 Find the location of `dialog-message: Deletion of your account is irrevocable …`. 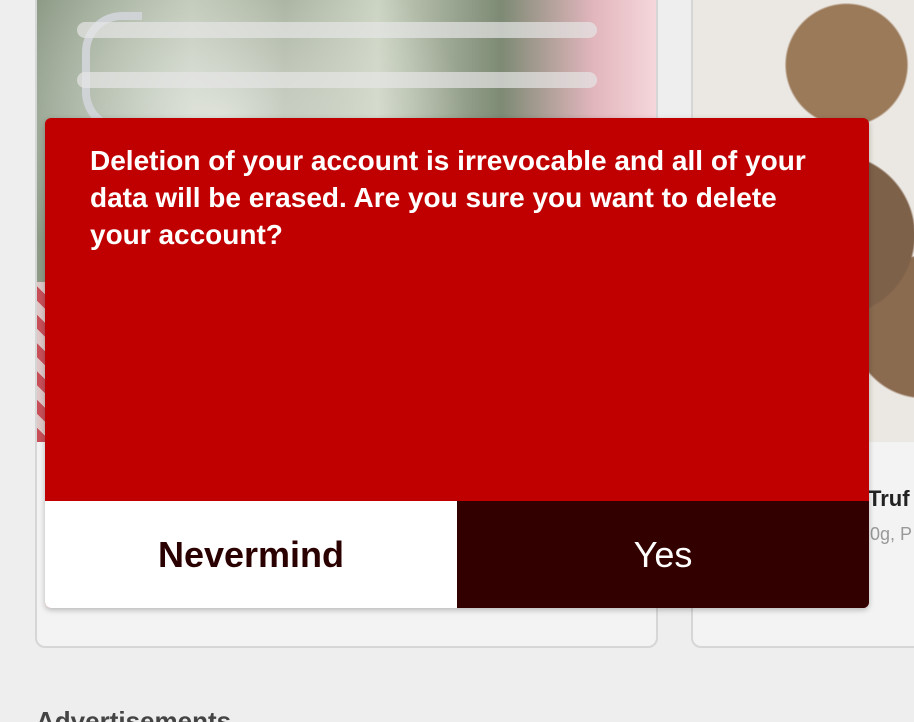

dialog-message: Deletion of your account is irrevocable … is located at coordinates (448, 197).